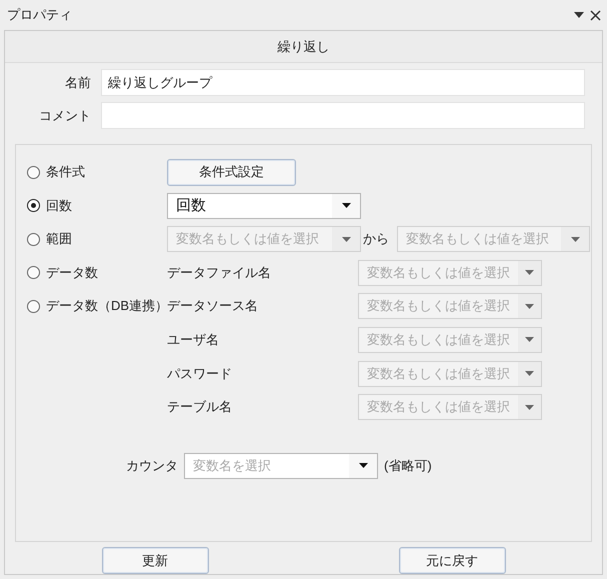 The height and width of the screenshot is (579, 607). I want to click on optional-note: (省略可), so click(408, 465).